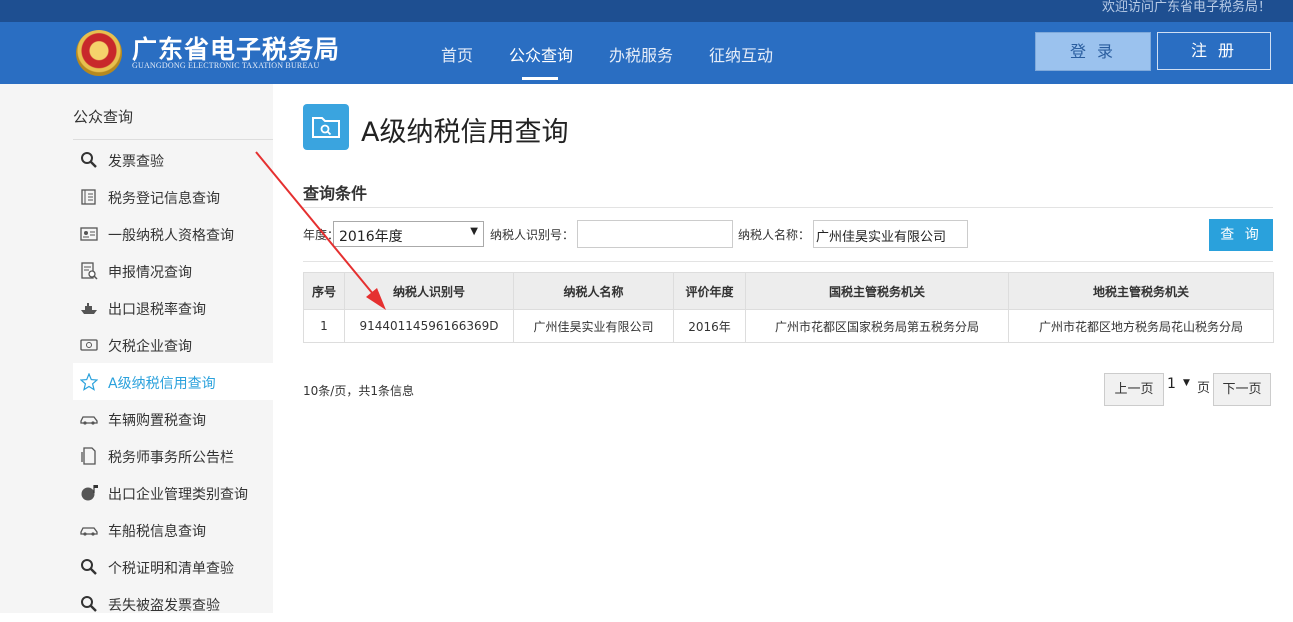 This screenshot has width=1293, height=622. Describe the element at coordinates (541, 54) in the screenshot. I see `nav-public-query: 公众查询` at that location.